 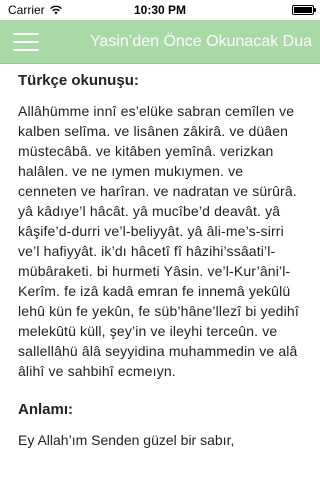 I want to click on status-left: Carrier, so click(x=31, y=10).